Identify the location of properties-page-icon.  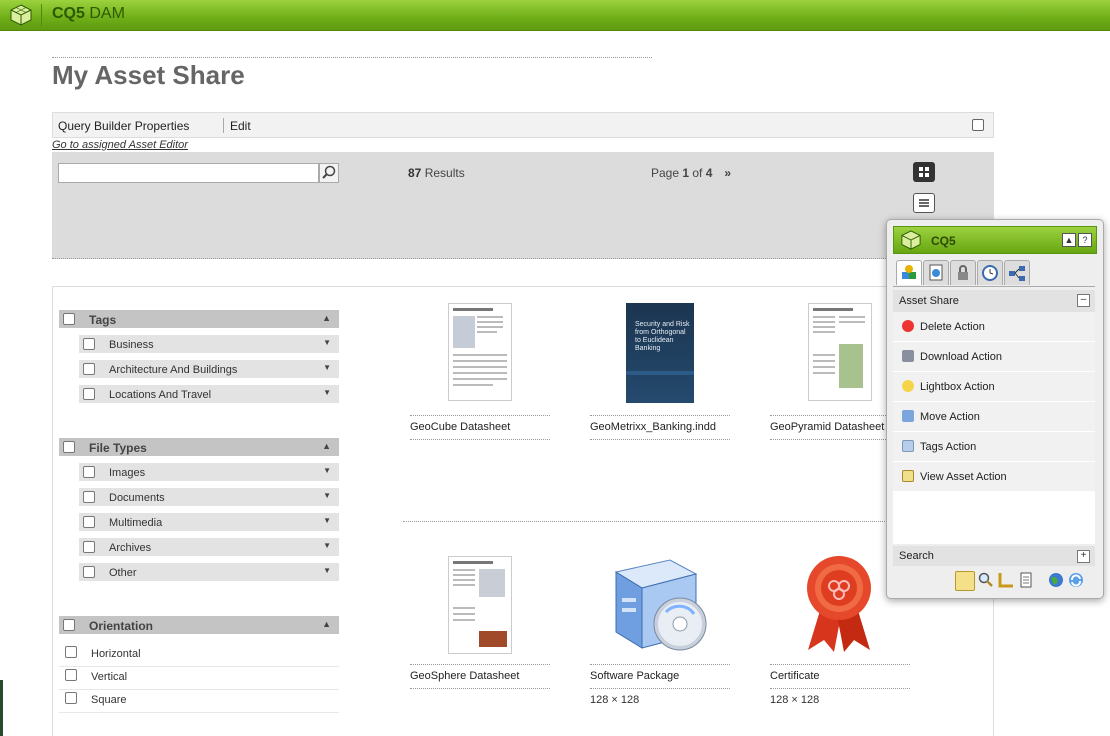
(1026, 580).